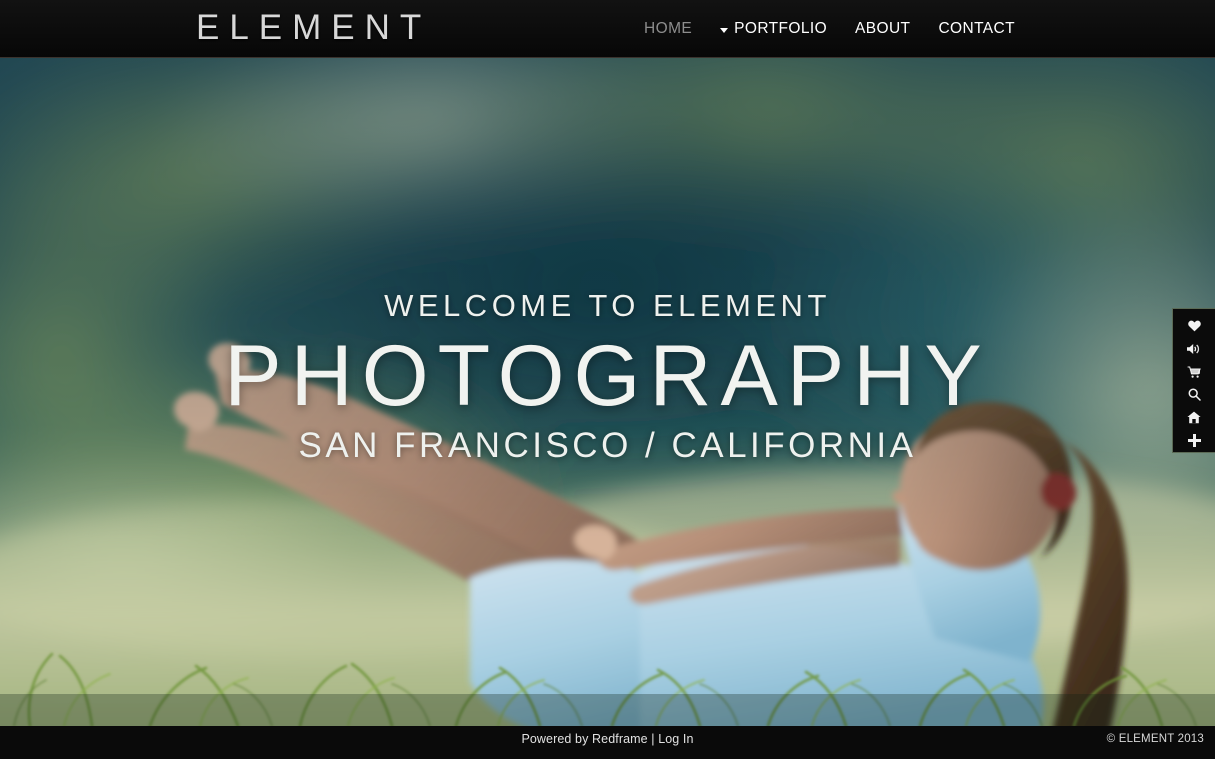  I want to click on nav-item-portfolio: PORTFOLIO, so click(773, 29).